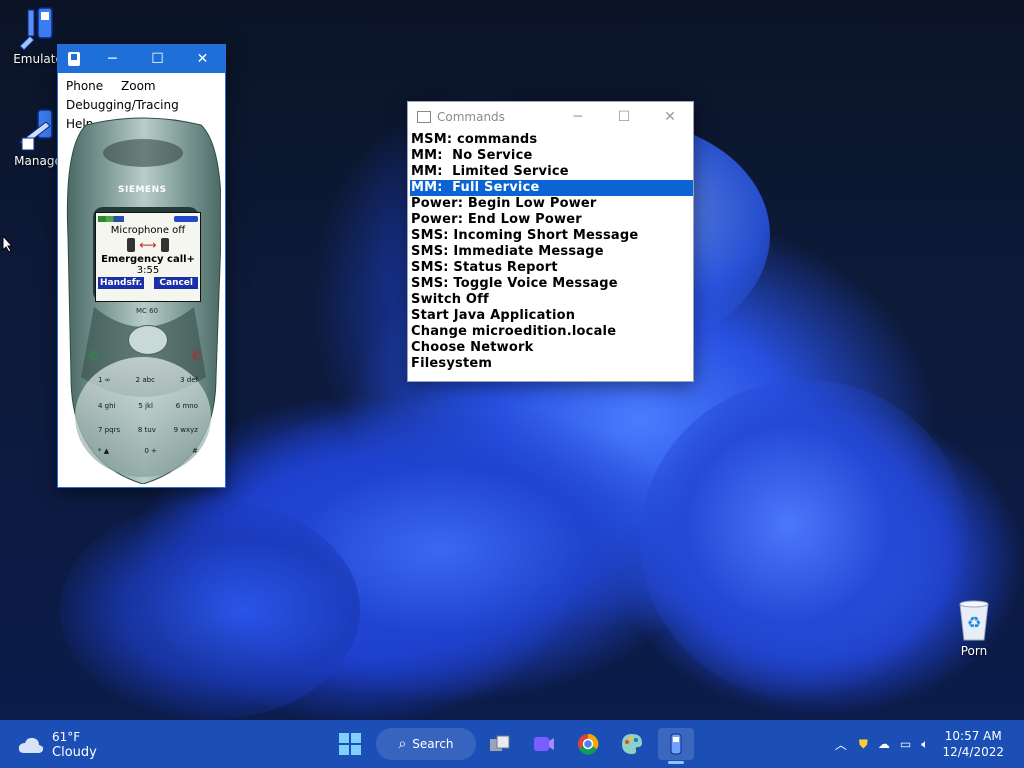 The height and width of the screenshot is (768, 1024). What do you see at coordinates (103, 451) in the screenshot?
I see `key-star: * ▲` at bounding box center [103, 451].